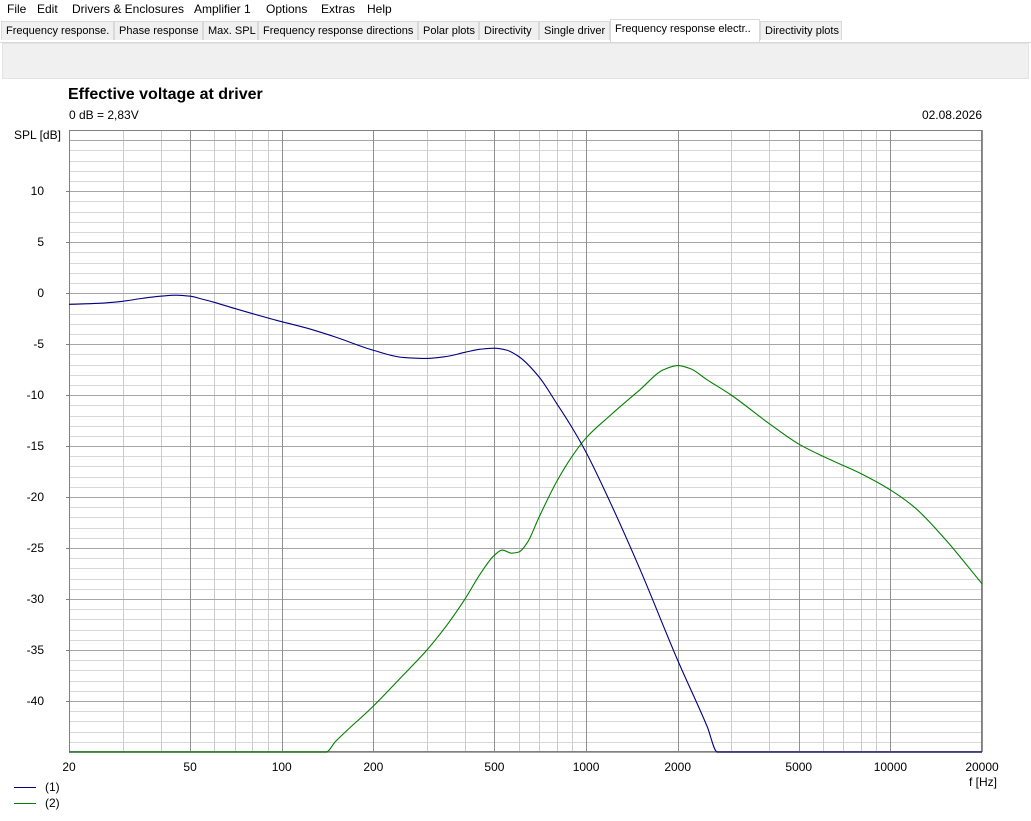  What do you see at coordinates (798, 767) in the screenshot?
I see `x-tick-label: 5000` at bounding box center [798, 767].